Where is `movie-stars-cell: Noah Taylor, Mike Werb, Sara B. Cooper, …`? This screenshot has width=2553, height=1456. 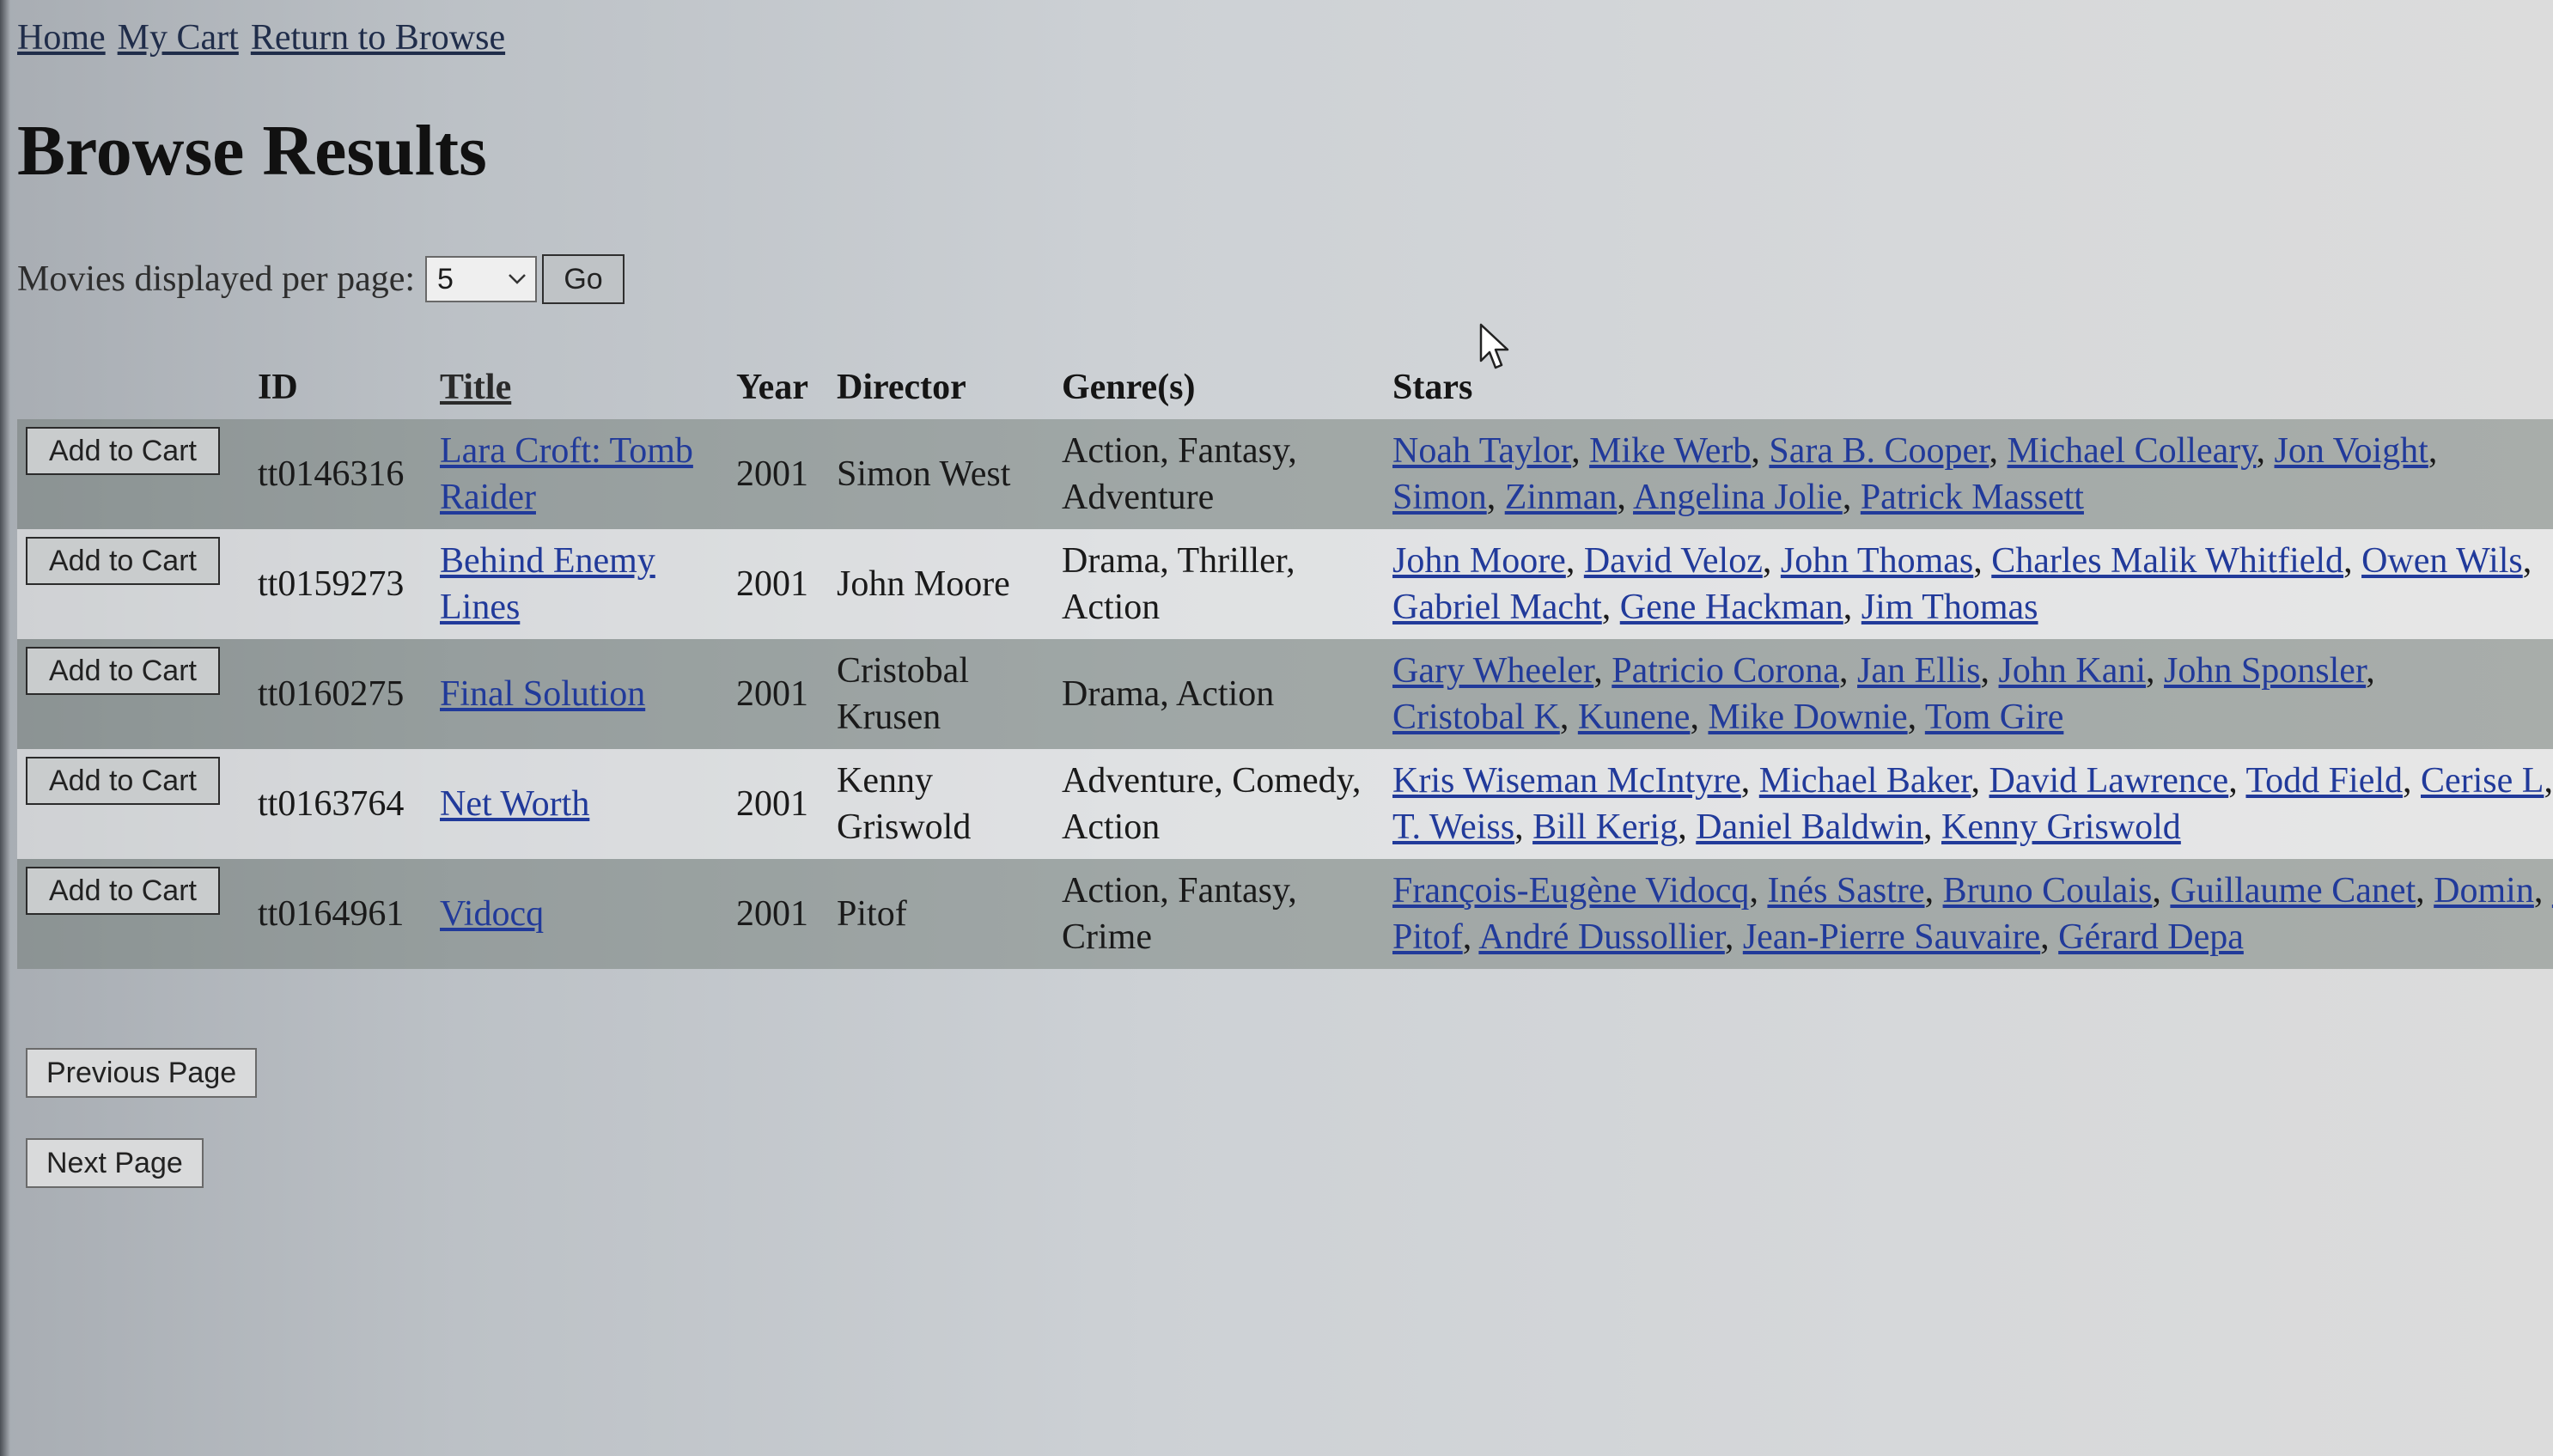 movie-stars-cell: Noah Taylor, Mike Werb, Sara B. Cooper, … is located at coordinates (1969, 474).